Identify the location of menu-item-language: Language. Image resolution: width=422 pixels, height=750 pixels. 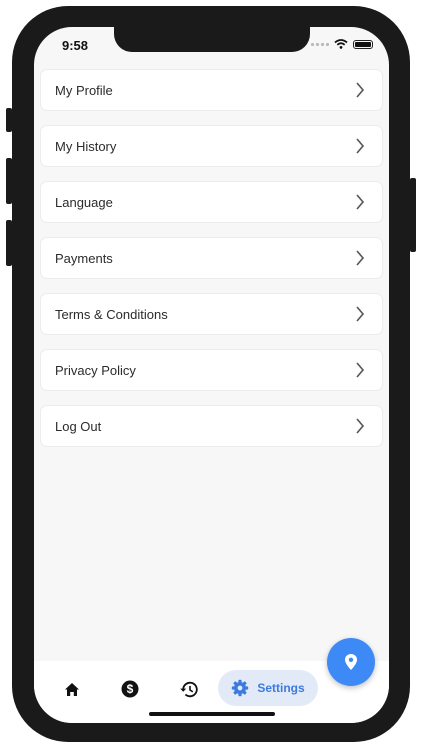
(211, 202).